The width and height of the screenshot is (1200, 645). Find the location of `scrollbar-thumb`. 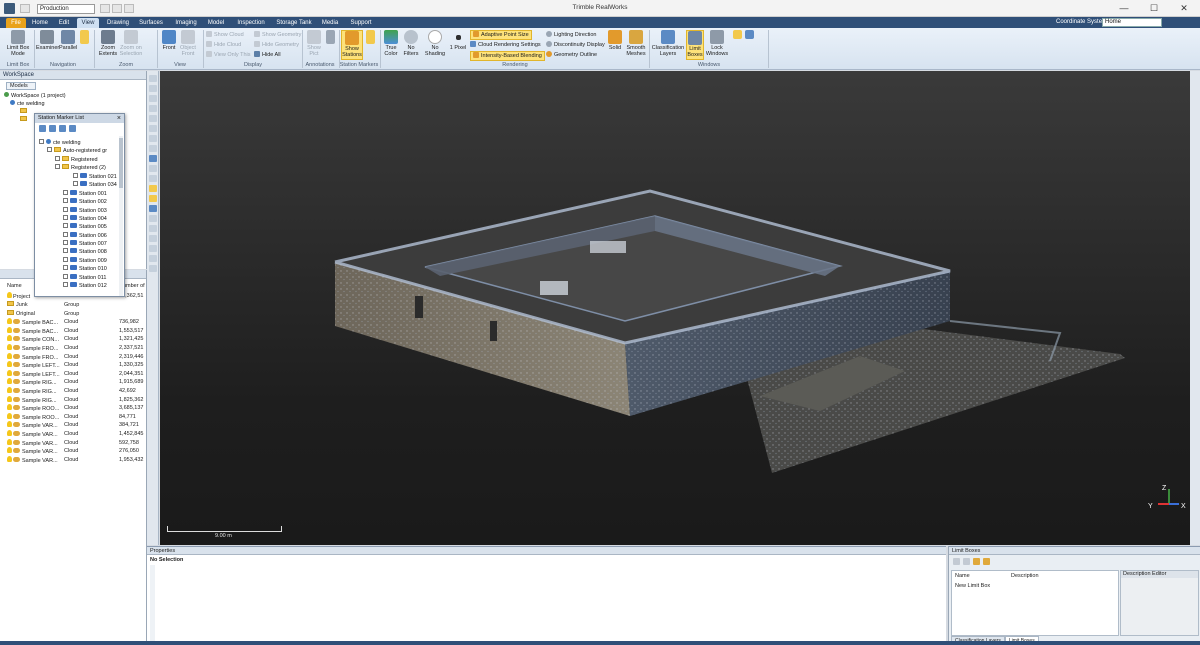

scrollbar-thumb is located at coordinates (121, 163).